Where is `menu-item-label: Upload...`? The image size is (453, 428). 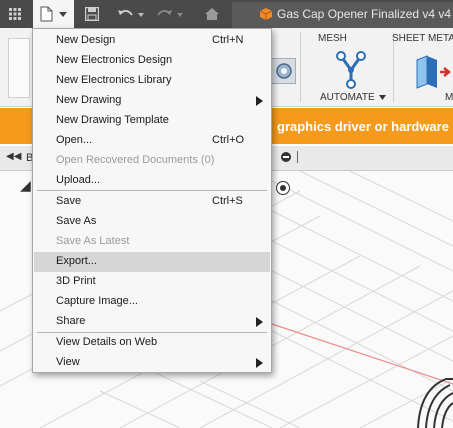
menu-item-label: Upload... is located at coordinates (78, 180).